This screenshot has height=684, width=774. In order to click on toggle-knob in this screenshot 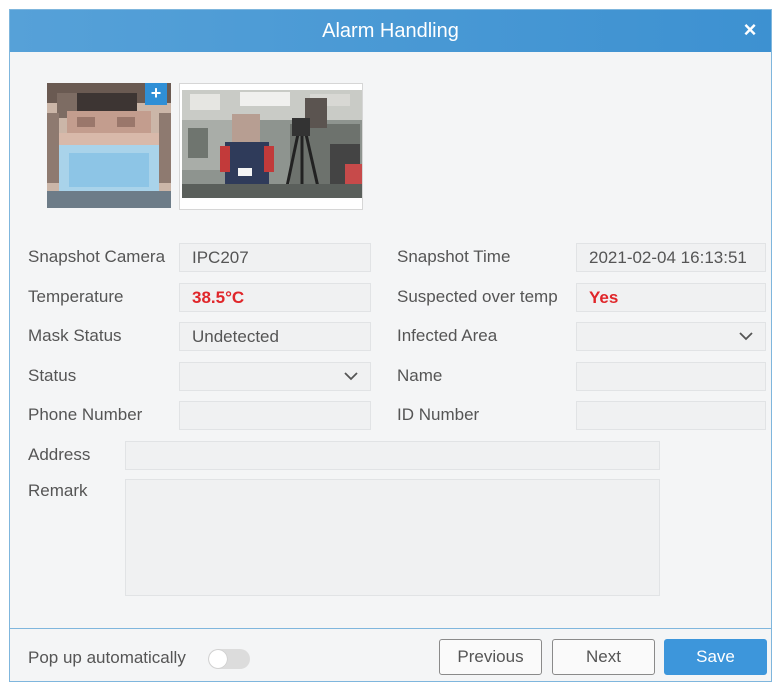, I will do `click(218, 659)`.